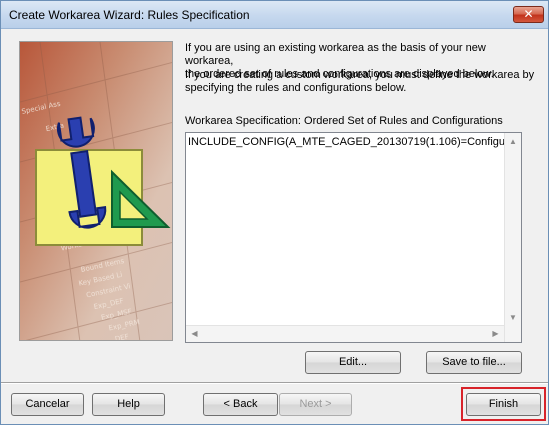 The image size is (549, 425). Describe the element at coordinates (240, 404) in the screenshot. I see `back-button: < Back` at that location.